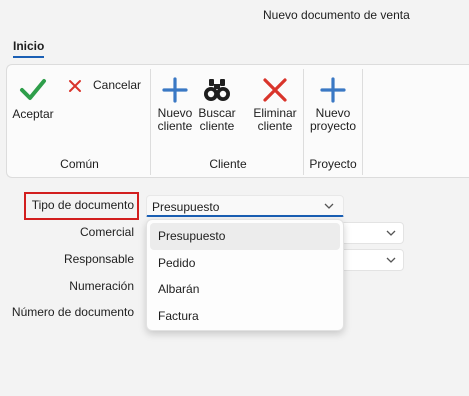 The height and width of the screenshot is (396, 469). What do you see at coordinates (98, 259) in the screenshot?
I see `responsable-label: Responsable` at bounding box center [98, 259].